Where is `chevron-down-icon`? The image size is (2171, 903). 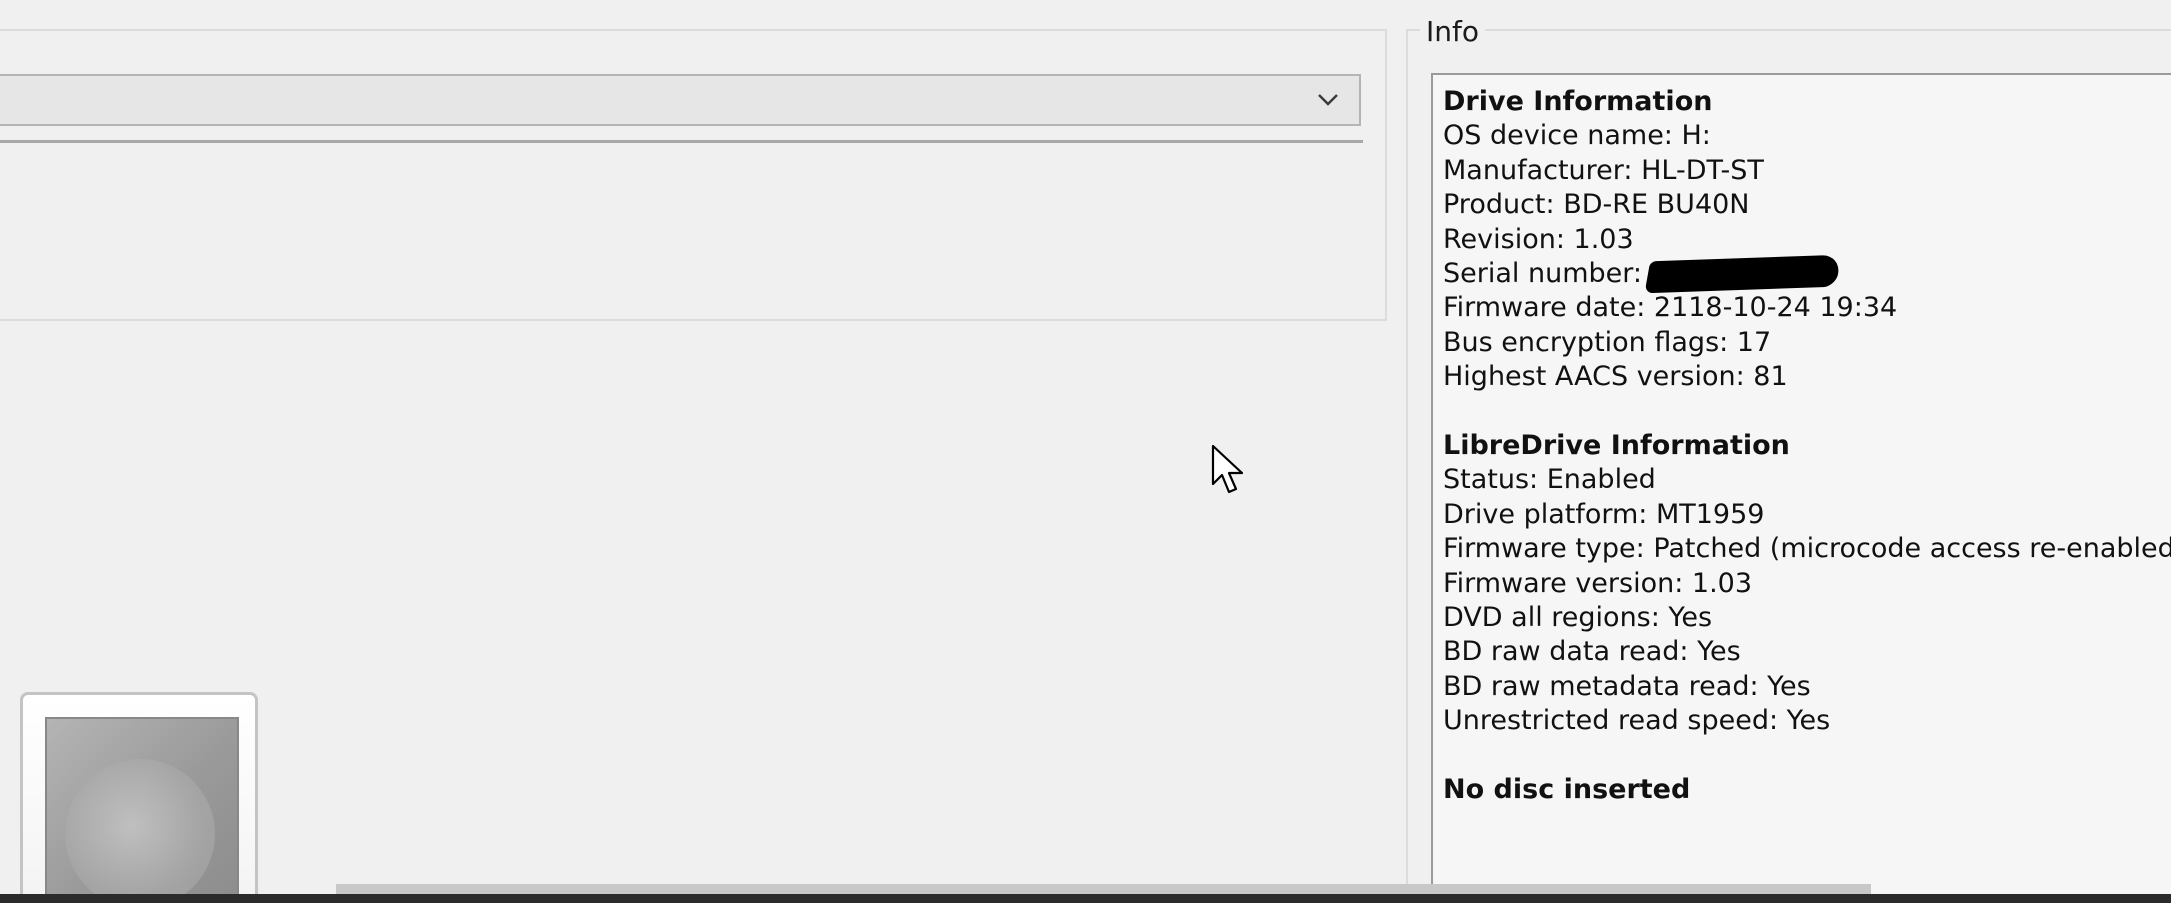 chevron-down-icon is located at coordinates (1328, 99).